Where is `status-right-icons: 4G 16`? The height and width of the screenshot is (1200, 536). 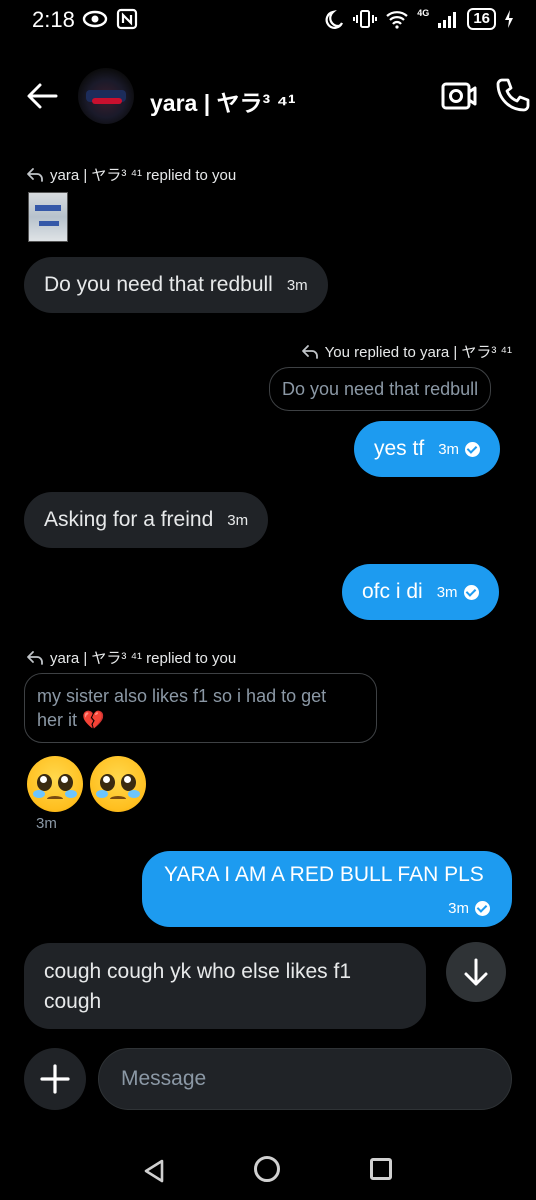
status-right-icons: 4G 16 is located at coordinates (419, 19).